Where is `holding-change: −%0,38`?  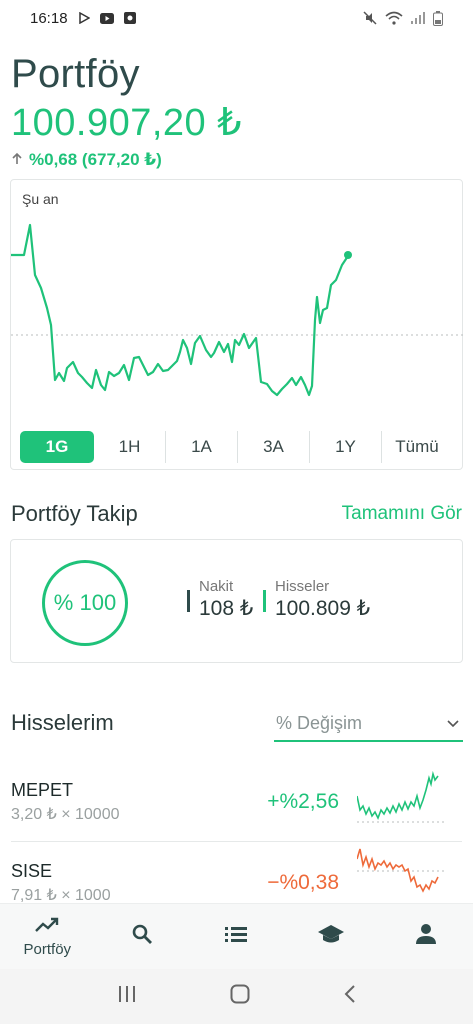
holding-change: −%0,38 is located at coordinates (303, 882).